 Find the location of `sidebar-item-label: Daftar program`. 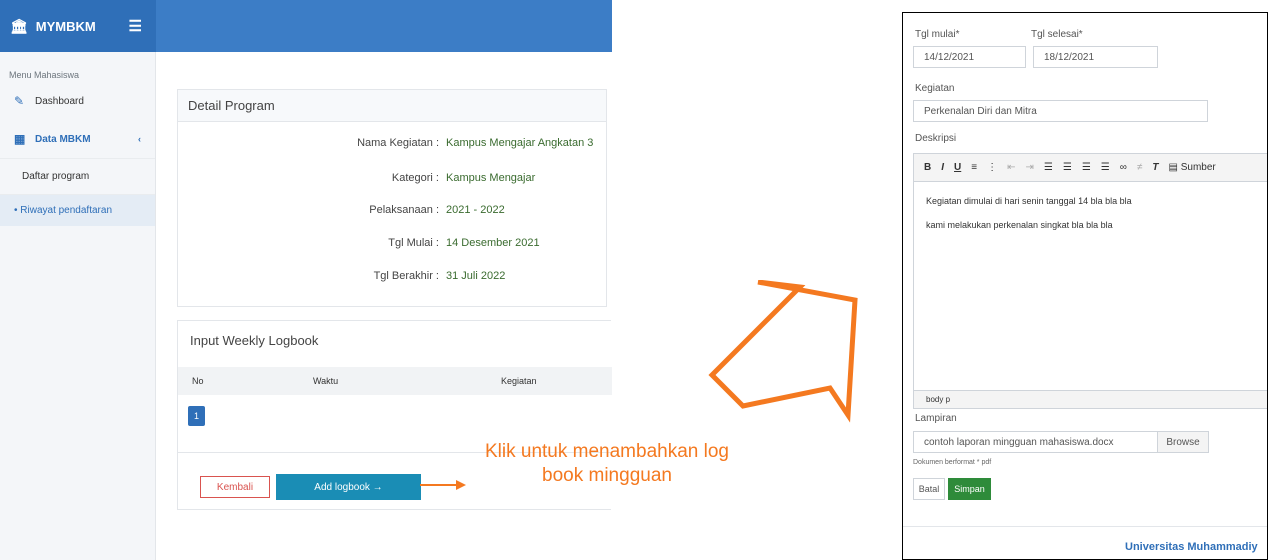

sidebar-item-label: Daftar program is located at coordinates (56, 176).